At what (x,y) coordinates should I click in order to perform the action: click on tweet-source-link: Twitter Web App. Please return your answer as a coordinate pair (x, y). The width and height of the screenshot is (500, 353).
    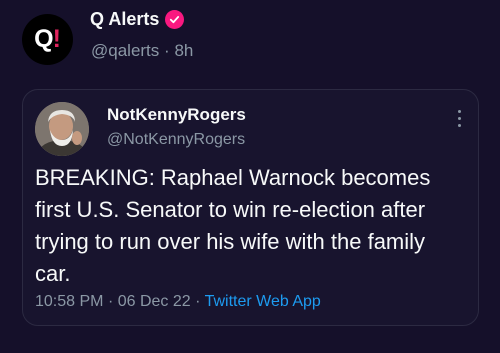
    Looking at the image, I should click on (263, 301).